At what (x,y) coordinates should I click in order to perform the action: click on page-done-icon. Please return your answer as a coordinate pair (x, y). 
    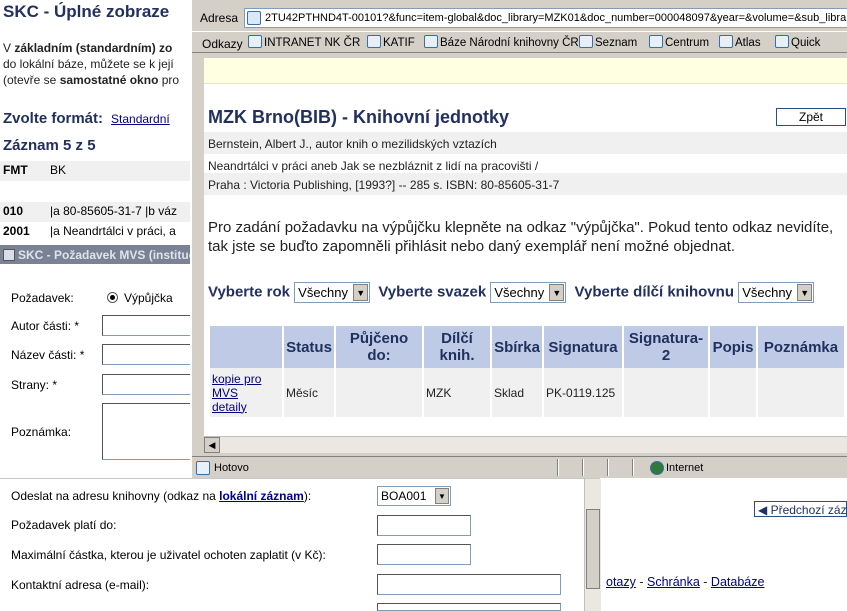
    Looking at the image, I should click on (203, 468).